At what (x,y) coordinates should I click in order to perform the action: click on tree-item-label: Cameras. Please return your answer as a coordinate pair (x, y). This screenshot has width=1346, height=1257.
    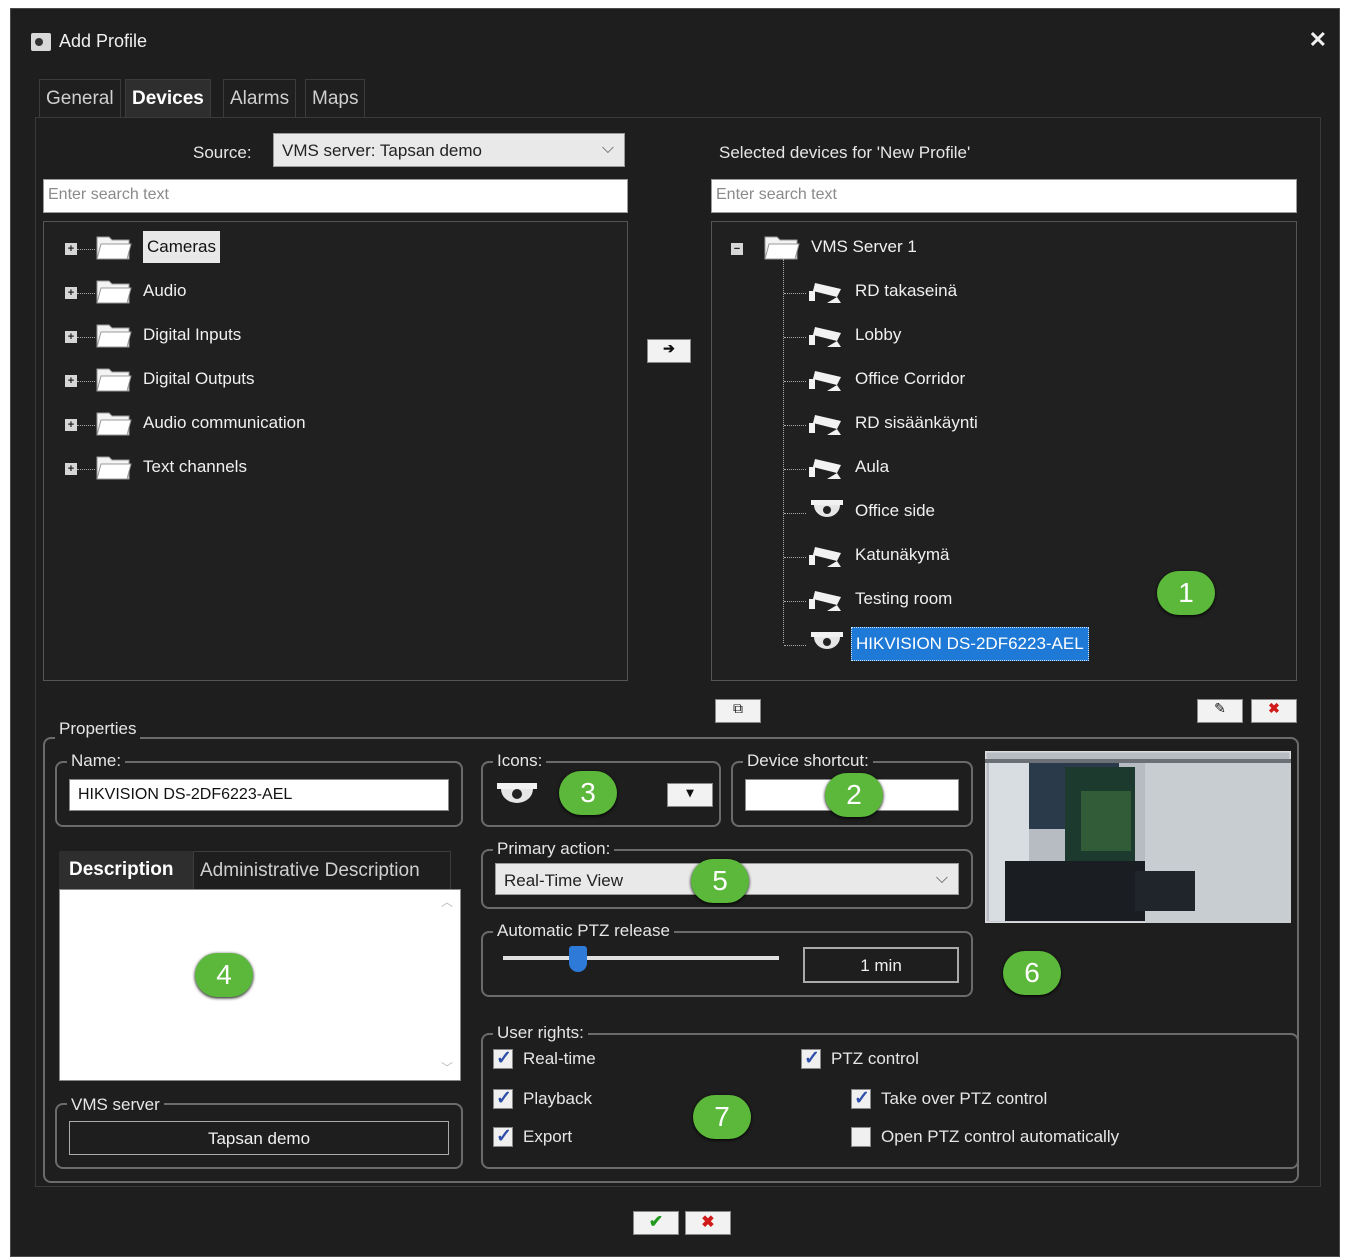
    Looking at the image, I should click on (181, 247).